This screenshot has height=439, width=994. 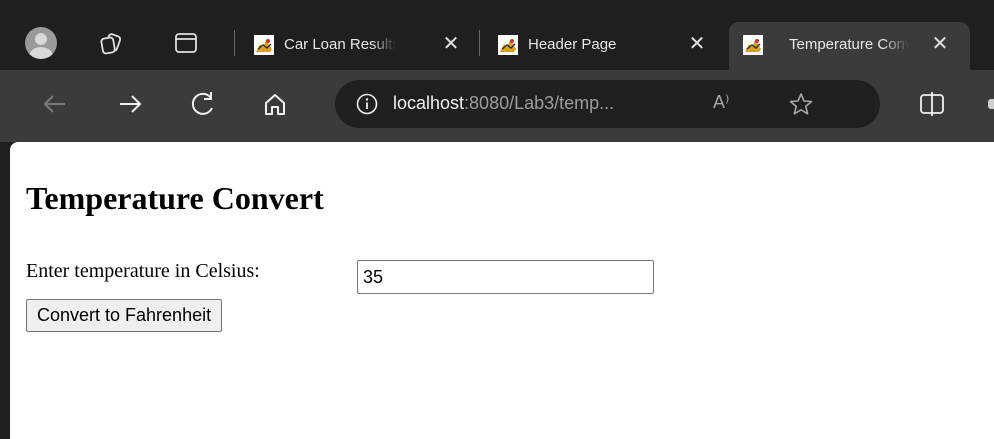 What do you see at coordinates (203, 104) in the screenshot?
I see `refresh-icon` at bounding box center [203, 104].